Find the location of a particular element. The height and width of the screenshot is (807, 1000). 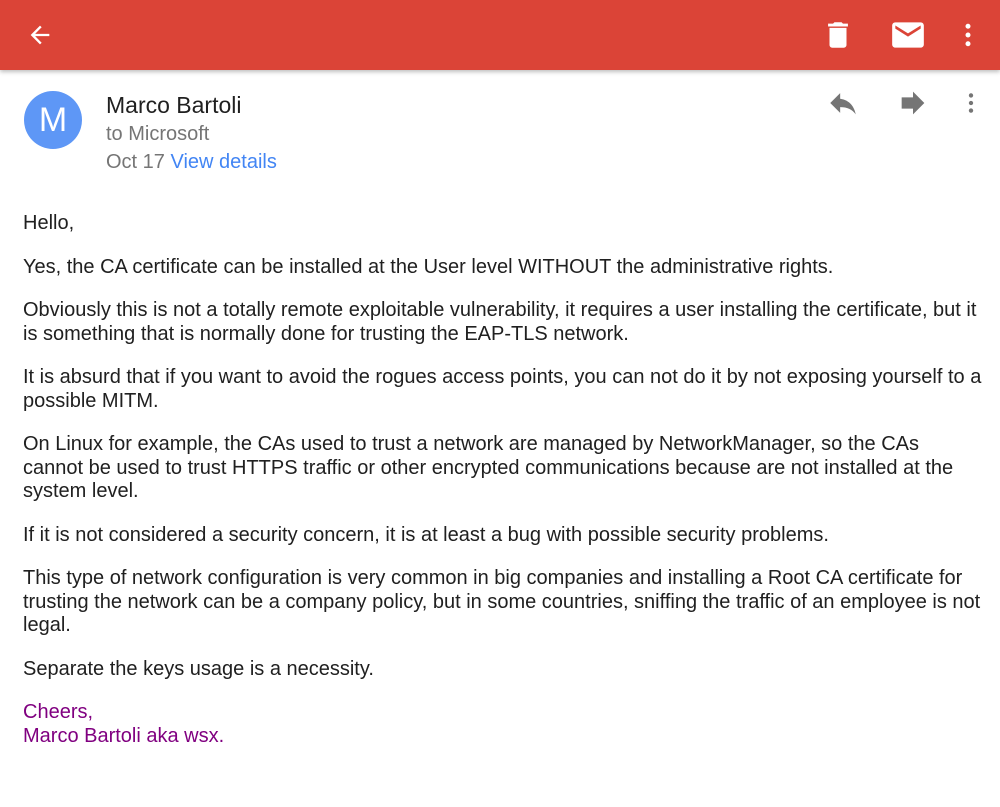

mark-unread-button is located at coordinates (908, 35).